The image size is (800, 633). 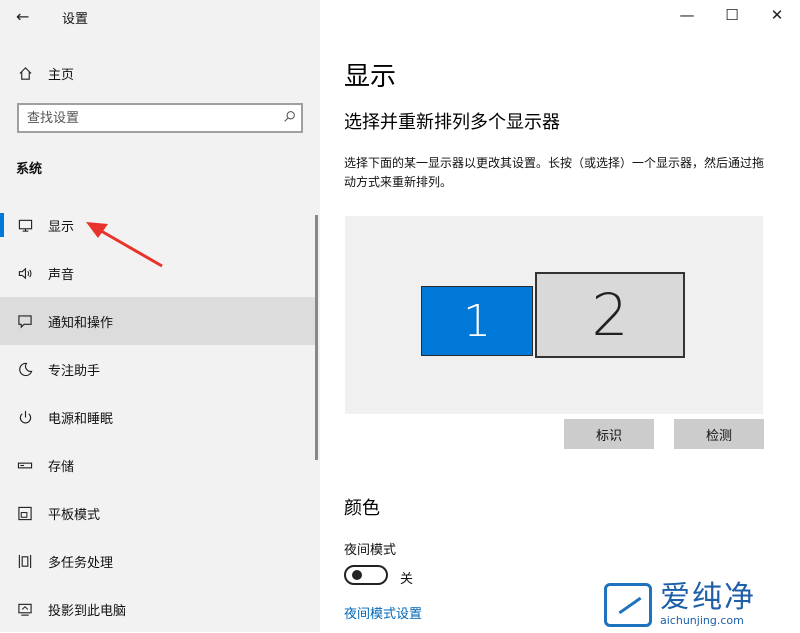 I want to click on watermark-logo: 爱纯净 aichunjing.com, so click(x=702, y=605).